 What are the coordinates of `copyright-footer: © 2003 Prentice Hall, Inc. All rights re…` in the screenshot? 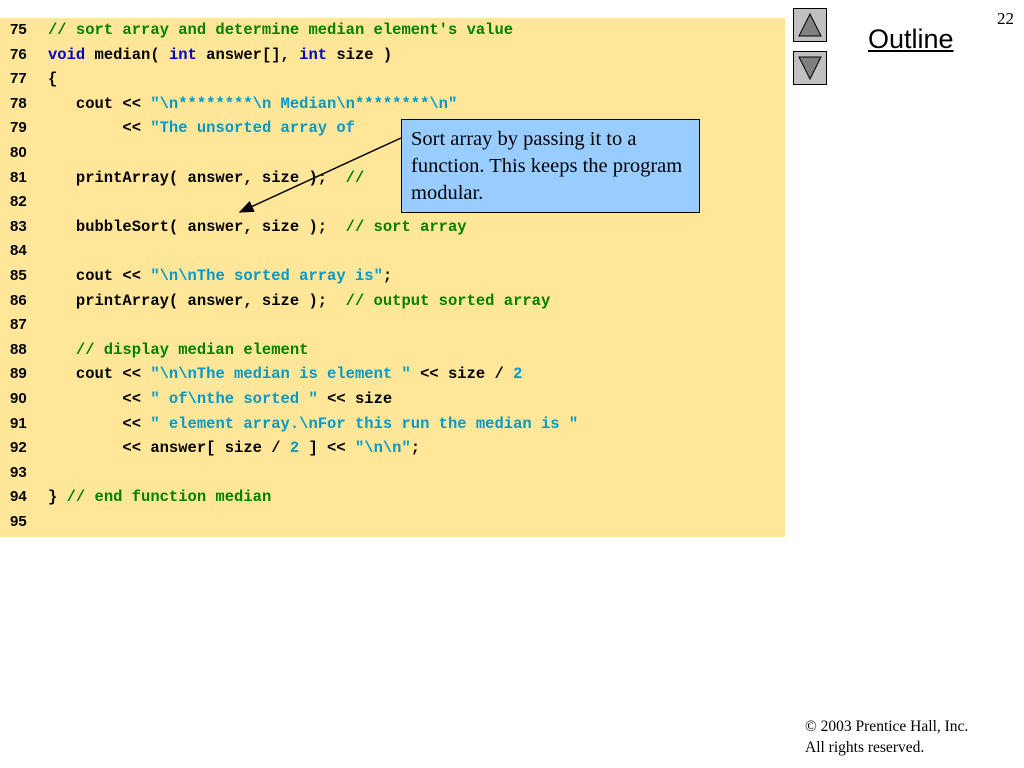 It's located at (886, 737).